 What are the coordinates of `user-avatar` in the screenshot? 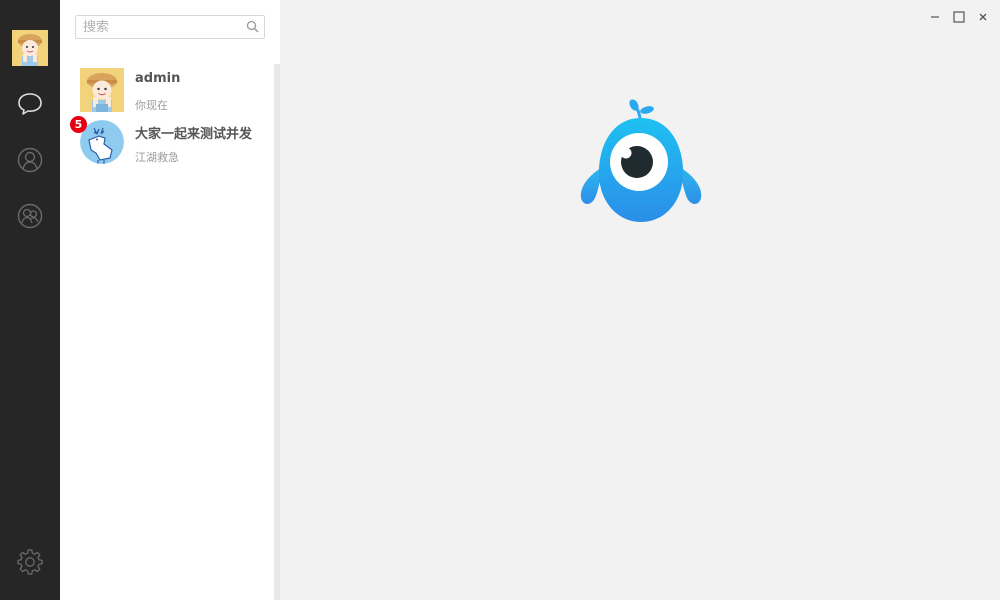 It's located at (30, 48).